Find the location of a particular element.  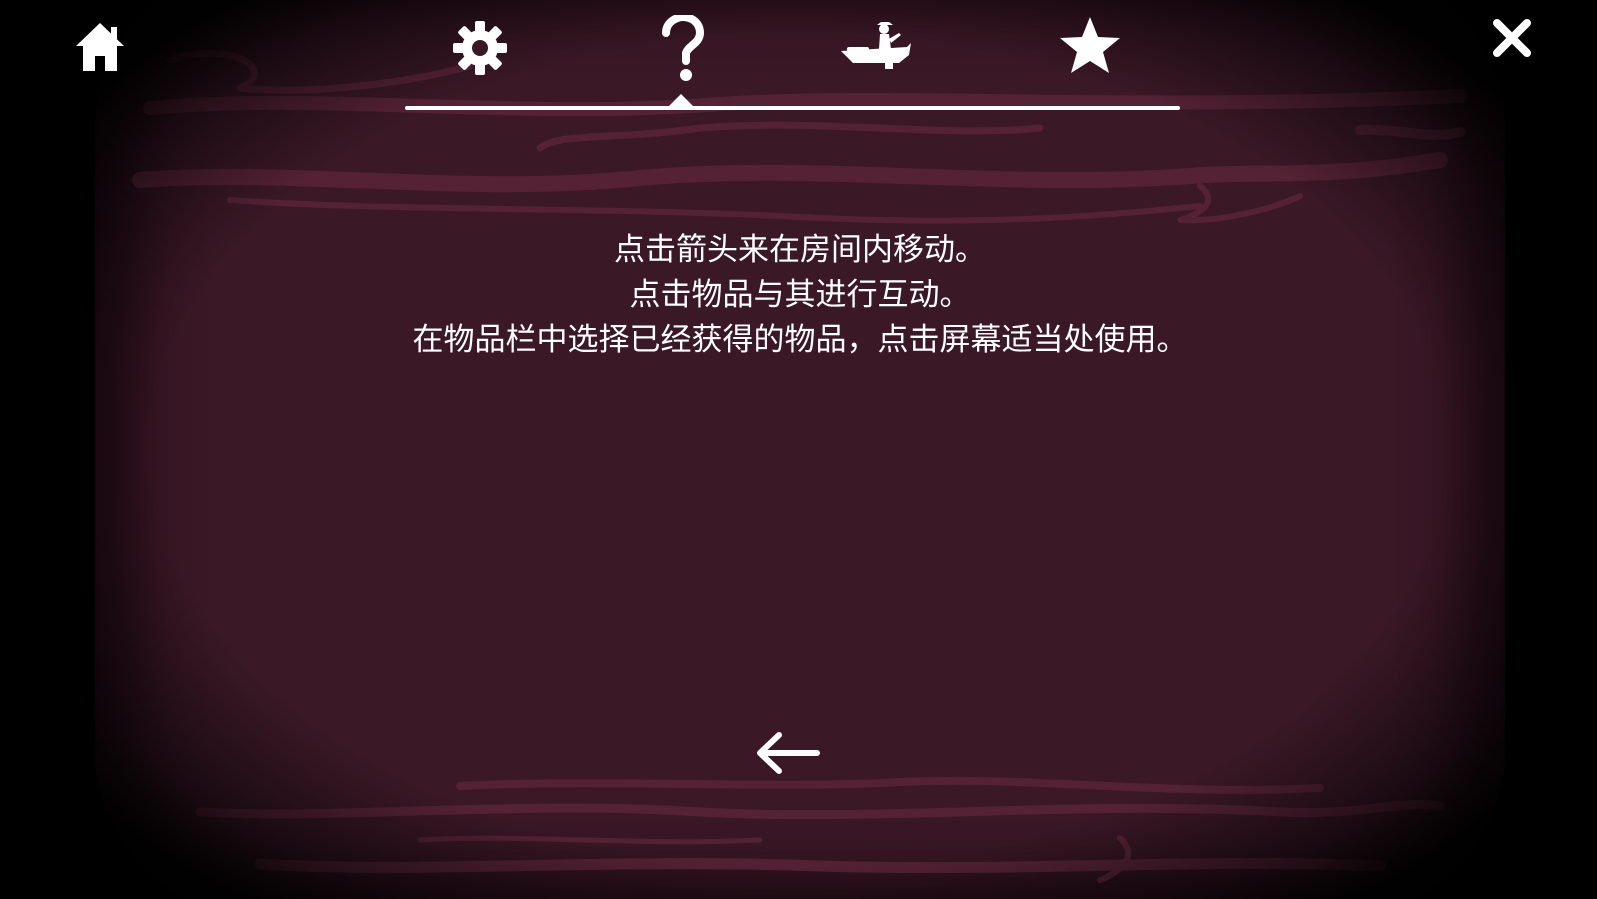

close-icon is located at coordinates (1512, 38).